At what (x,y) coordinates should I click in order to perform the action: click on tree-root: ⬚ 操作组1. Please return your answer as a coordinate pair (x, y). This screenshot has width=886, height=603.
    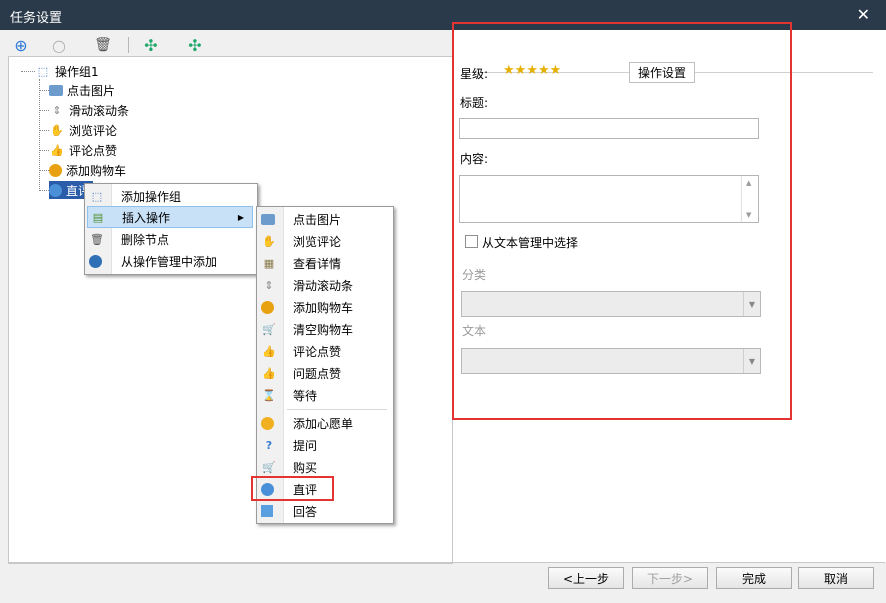
    Looking at the image, I should click on (67, 71).